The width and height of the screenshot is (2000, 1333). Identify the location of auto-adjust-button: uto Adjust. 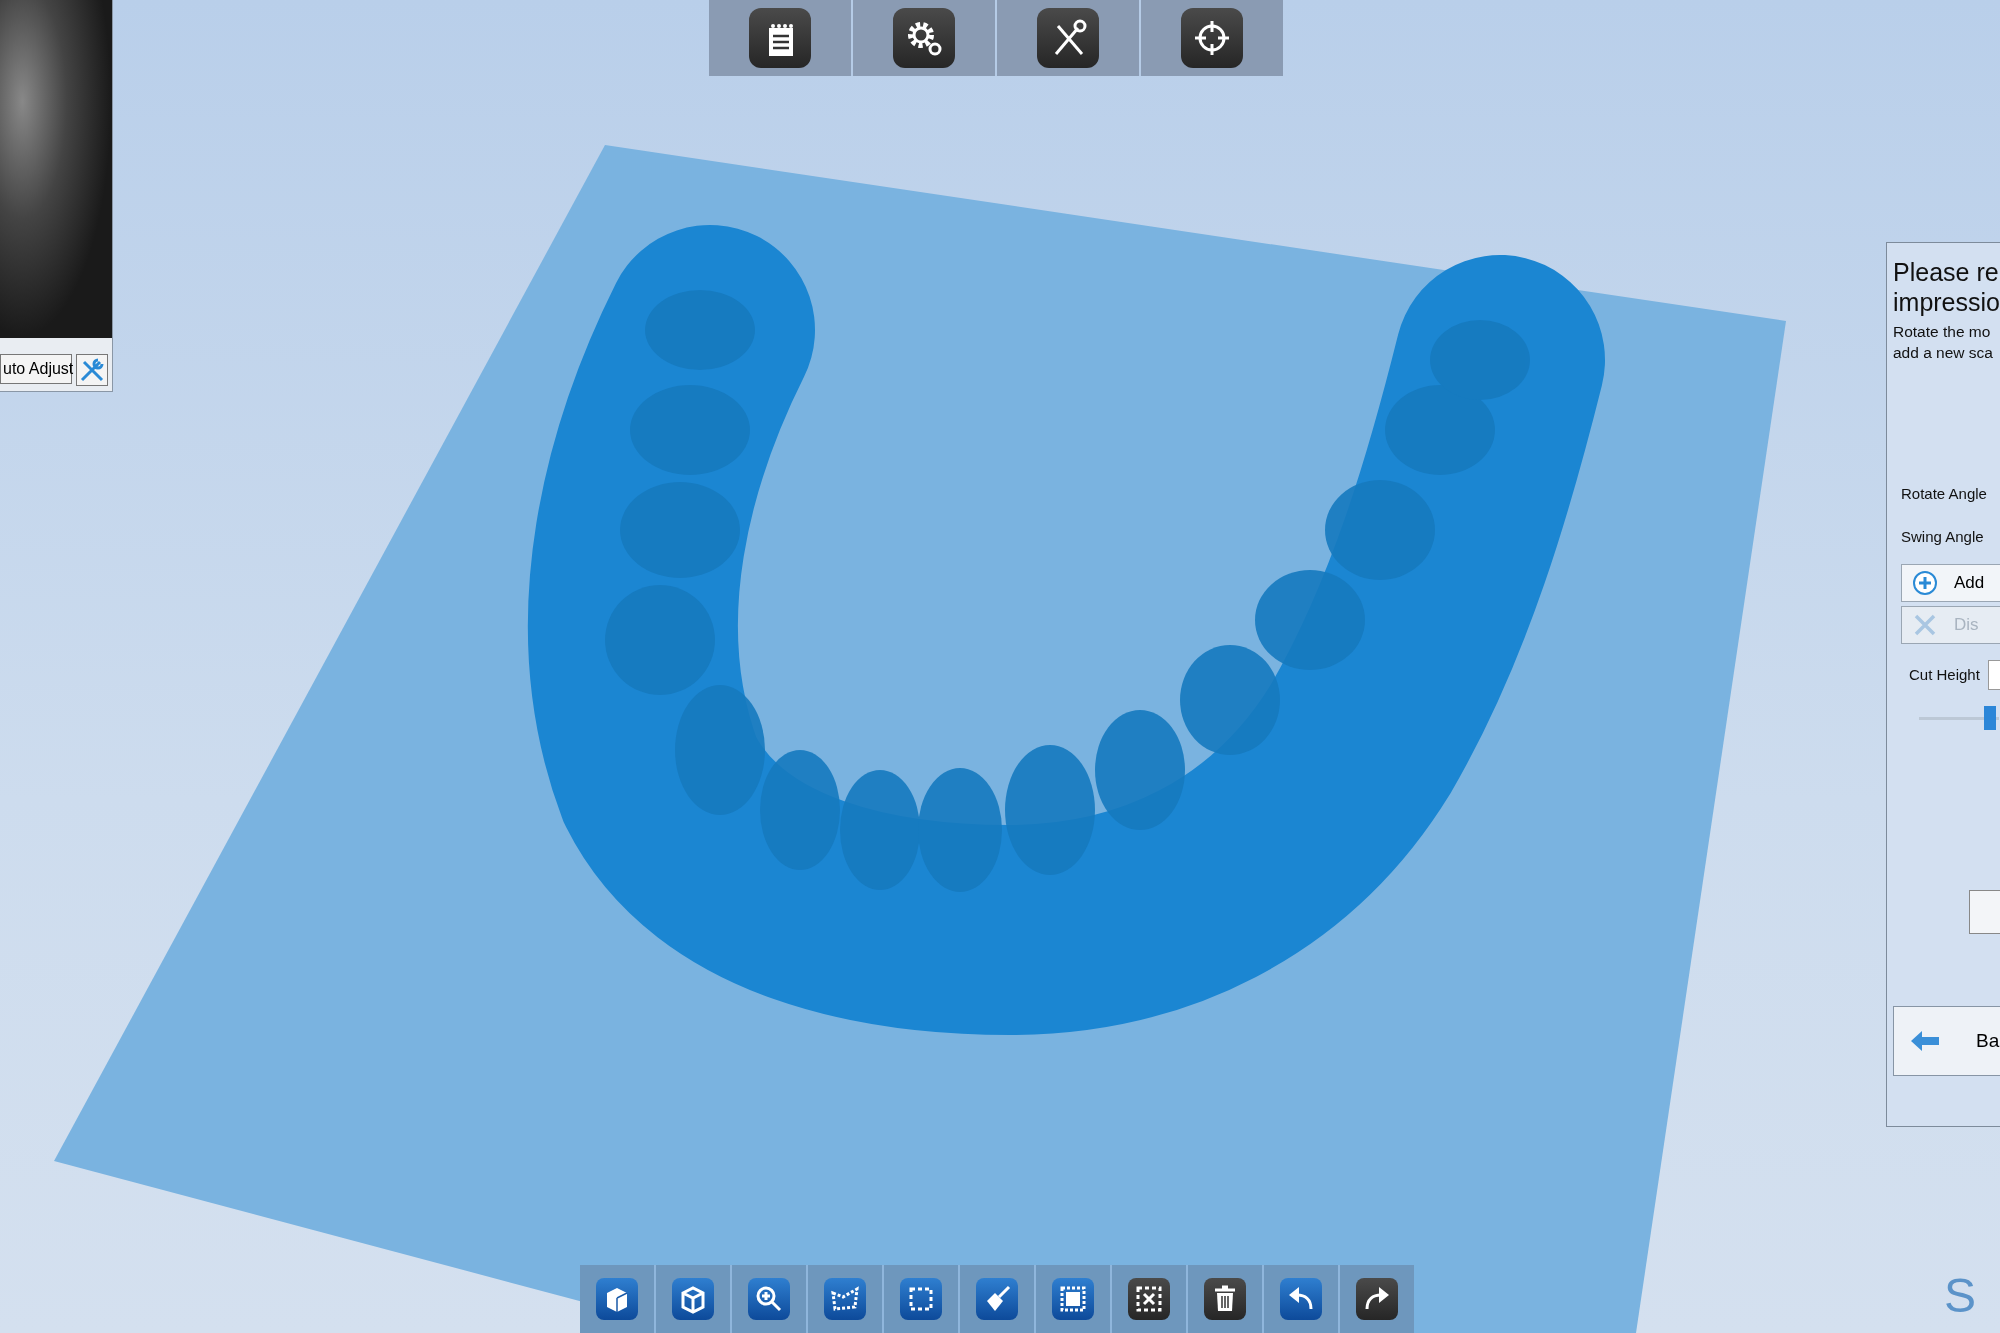
(36, 369).